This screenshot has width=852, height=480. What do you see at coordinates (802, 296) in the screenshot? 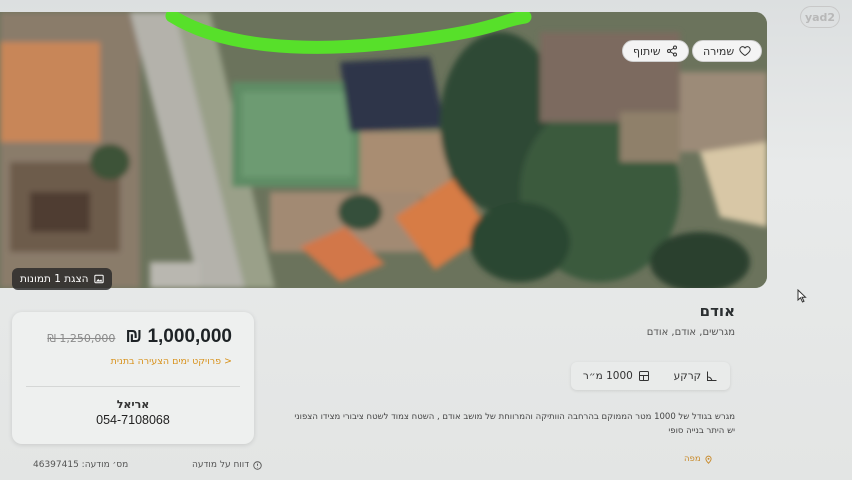
I see `mouse-cursor-icon` at bounding box center [802, 296].